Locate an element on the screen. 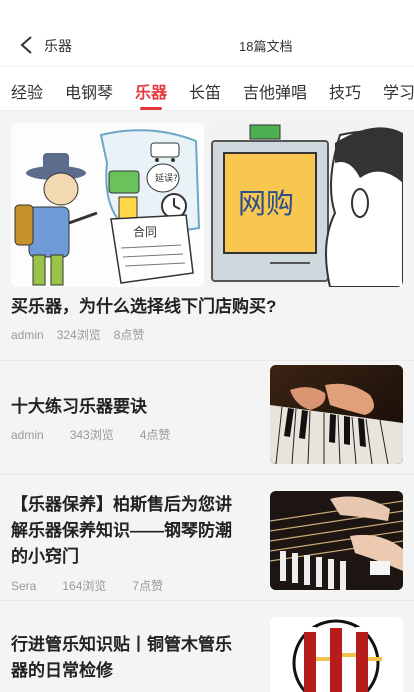 This screenshot has width=414, height=692. category-title: 乐器 is located at coordinates (58, 46).